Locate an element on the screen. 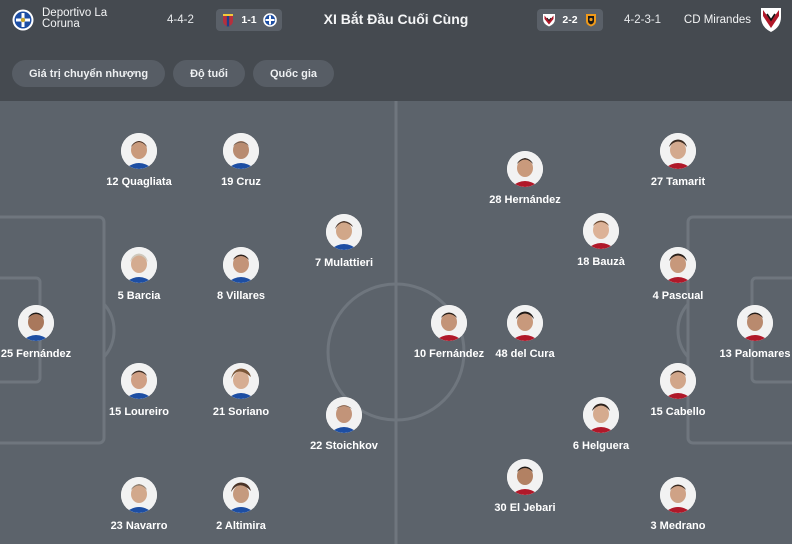  away-player-helguera: 6 Helguera is located at coordinates (601, 427).